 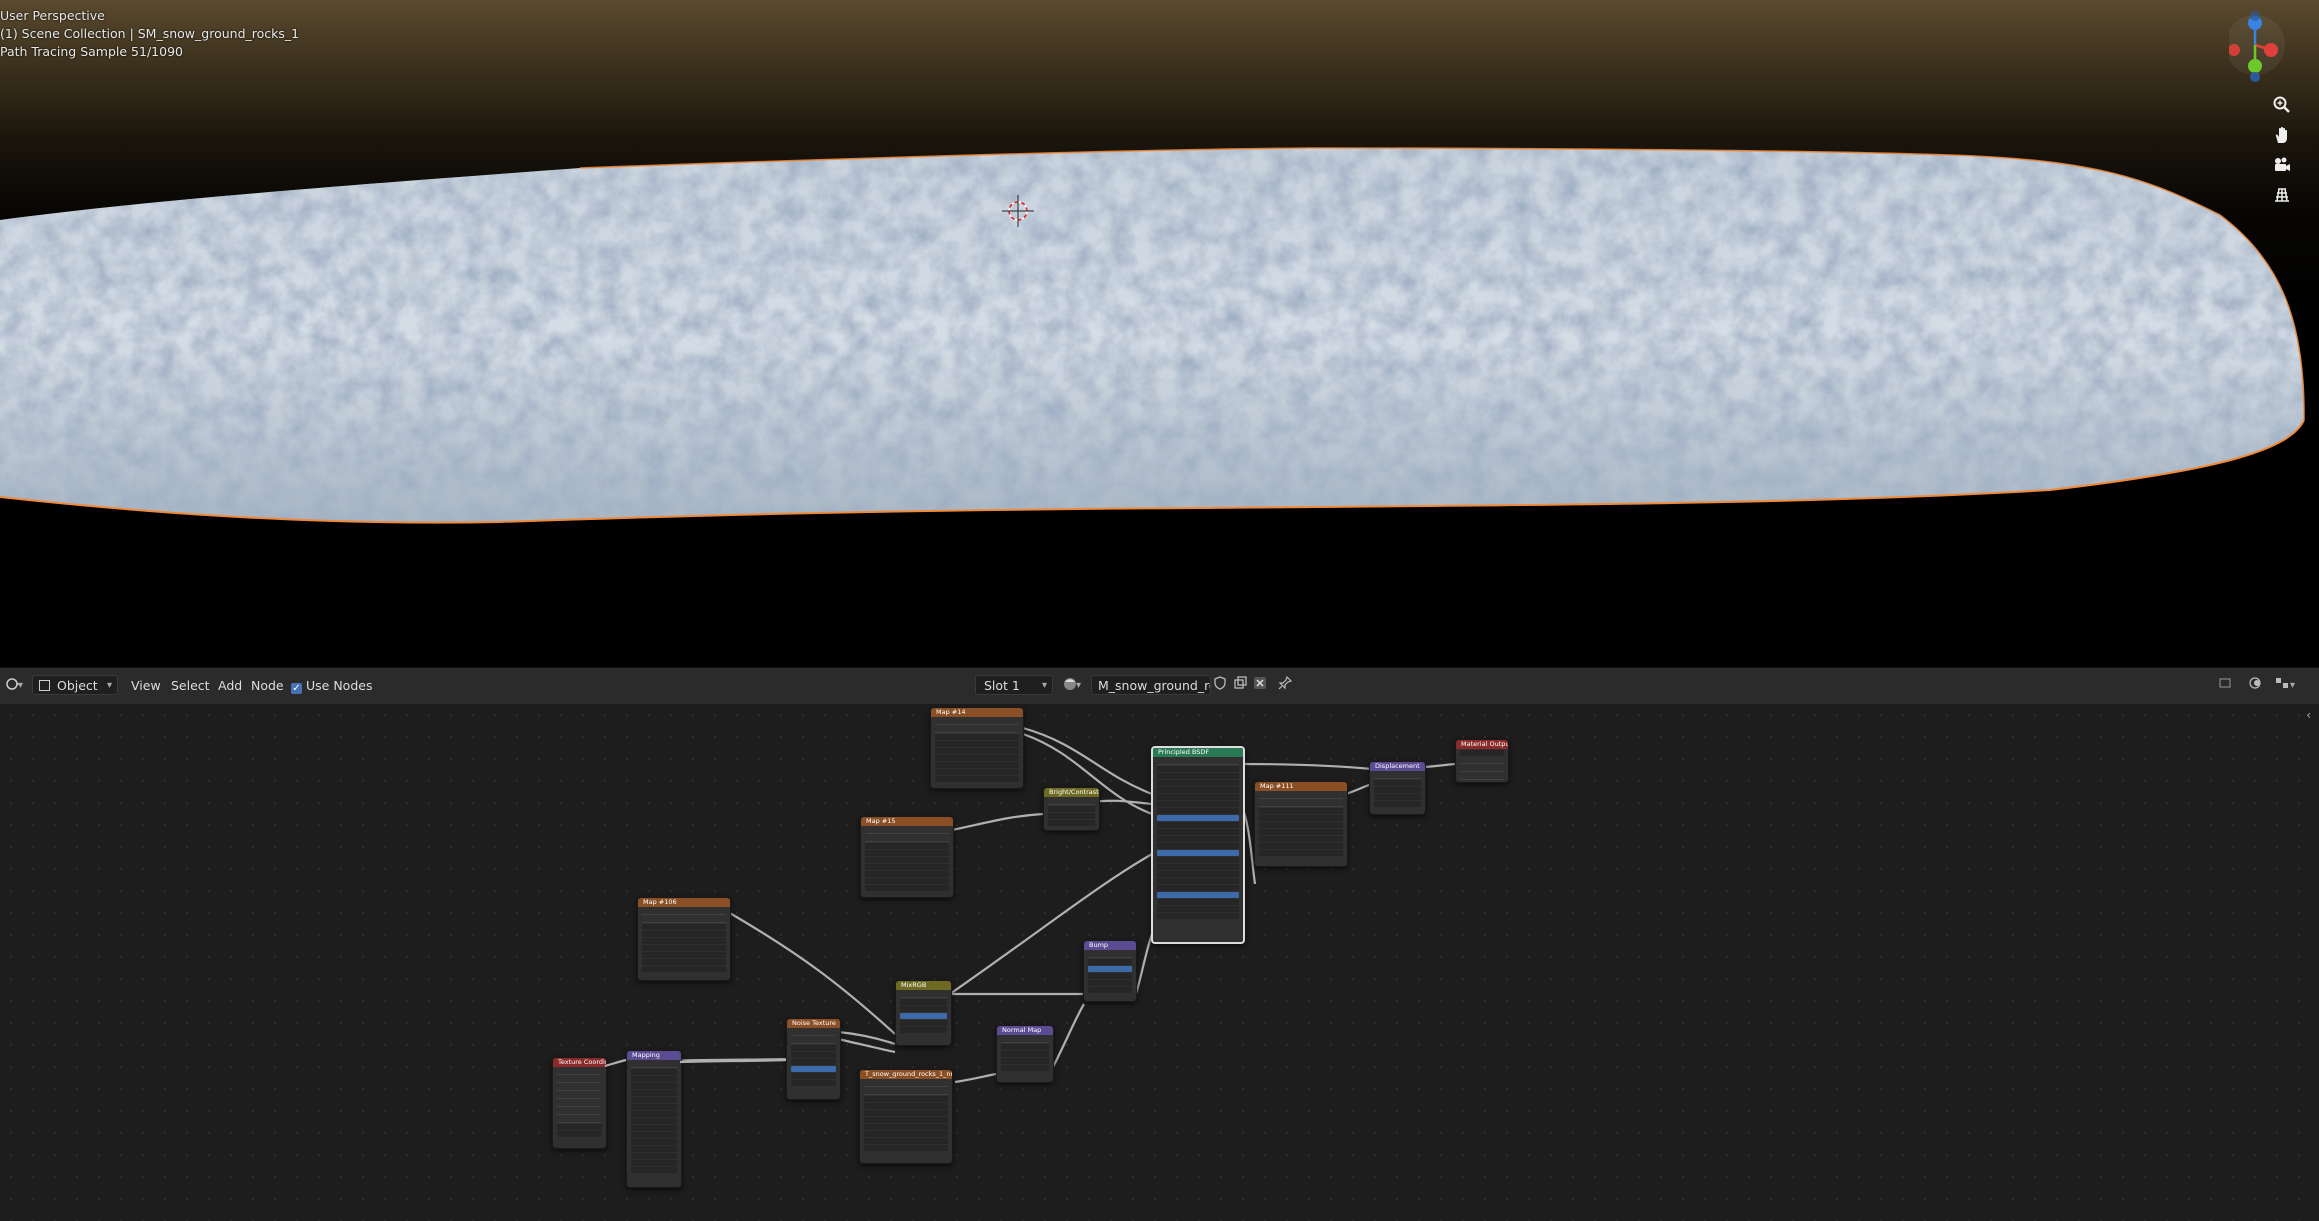 What do you see at coordinates (684, 902) in the screenshot?
I see `node-title: Map #106` at bounding box center [684, 902].